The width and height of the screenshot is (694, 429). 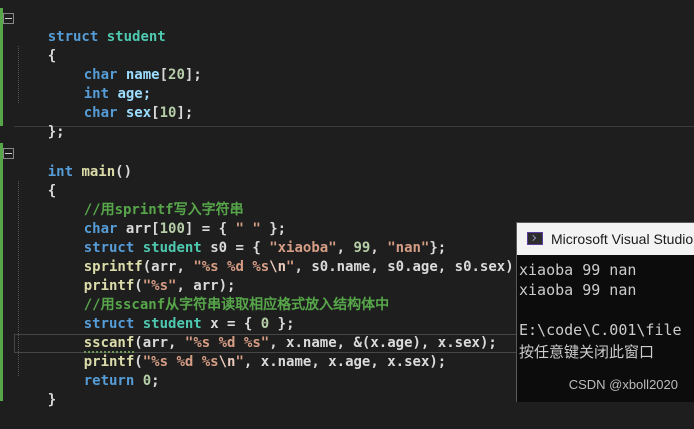 What do you see at coordinates (147, 200) in the screenshot?
I see `code-line-10: //用sprintf写入字符串` at bounding box center [147, 200].